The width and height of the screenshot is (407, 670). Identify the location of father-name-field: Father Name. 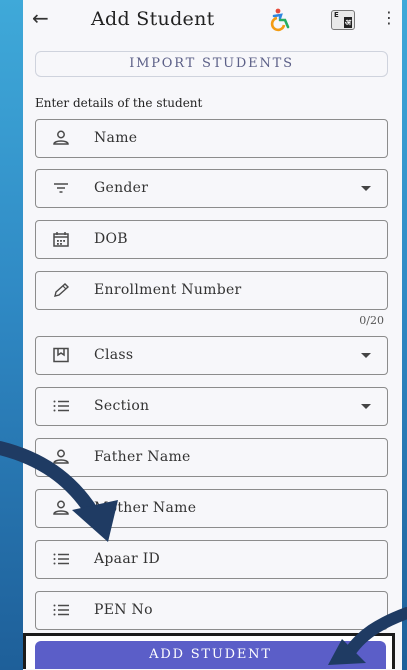
(211, 457).